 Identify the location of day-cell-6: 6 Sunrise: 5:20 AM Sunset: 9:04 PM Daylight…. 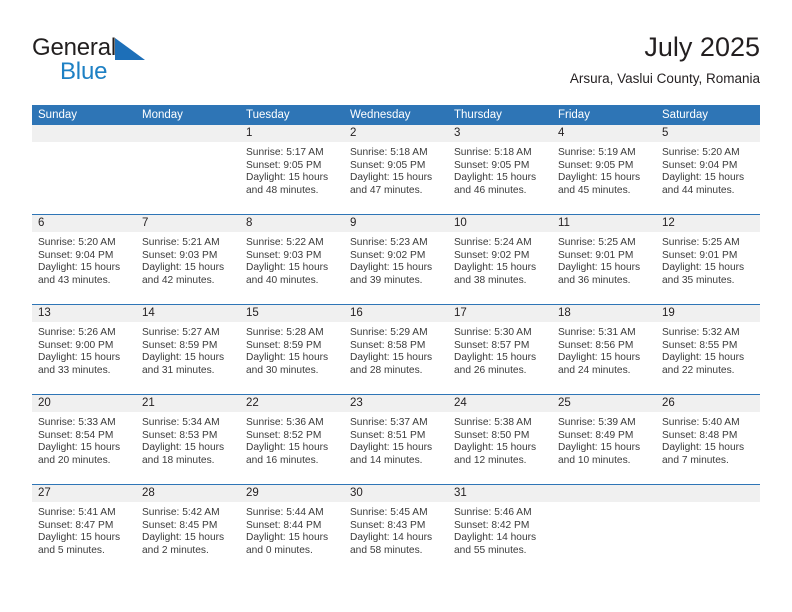
(84, 259).